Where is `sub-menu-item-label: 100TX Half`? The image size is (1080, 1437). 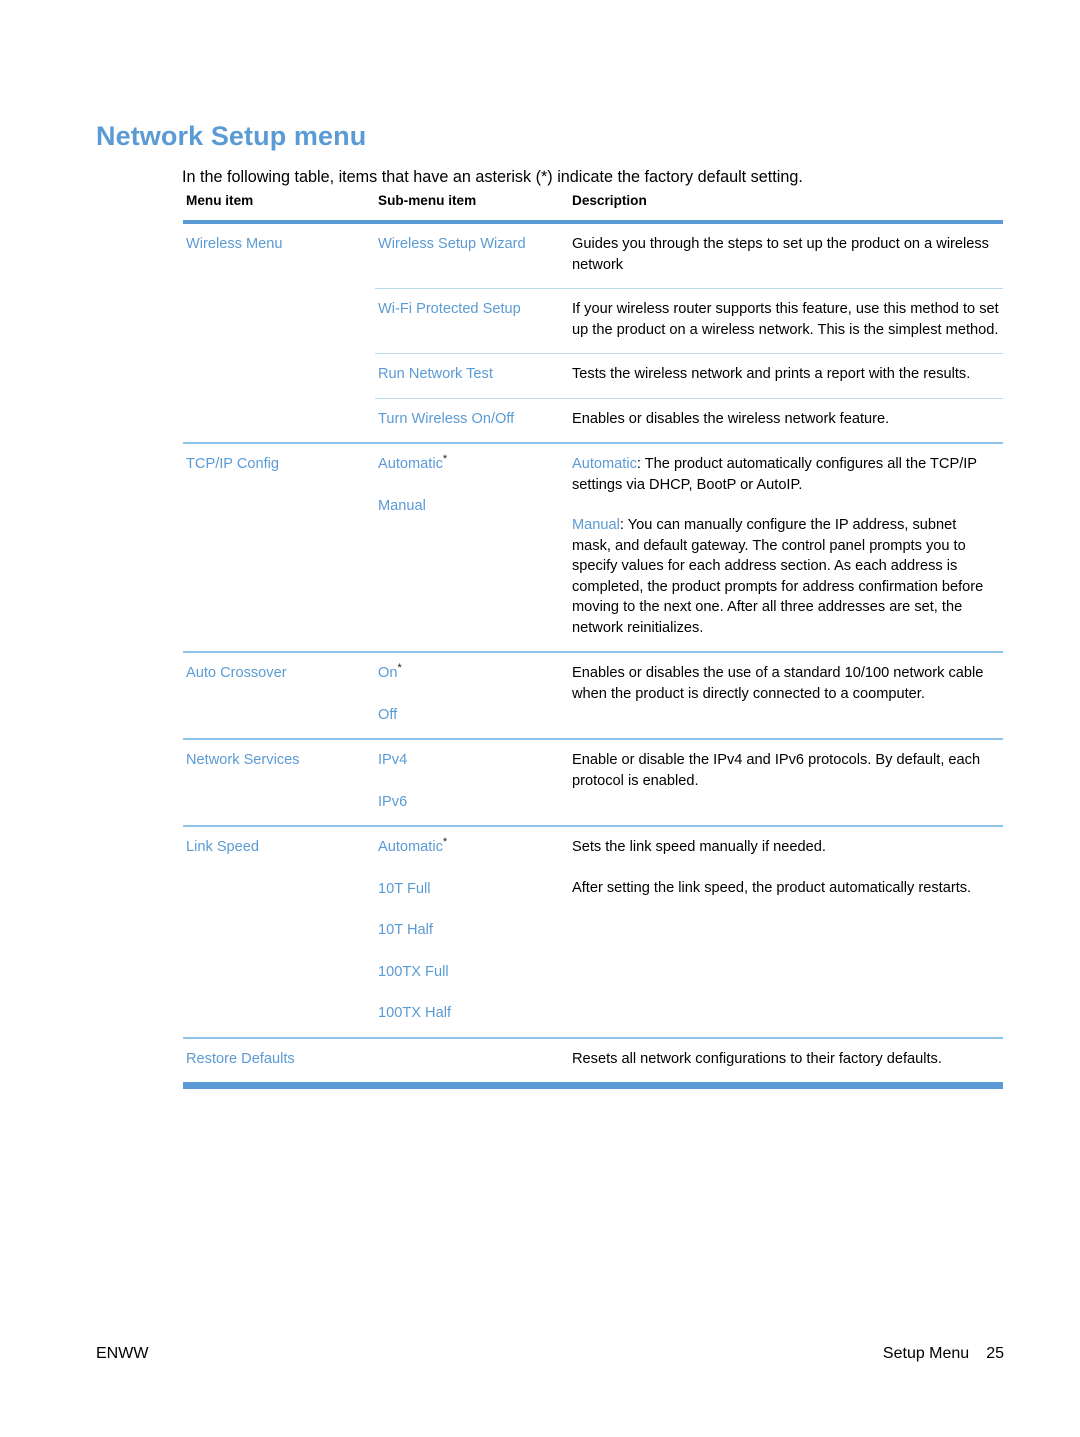 sub-menu-item-label: 100TX Half is located at coordinates (415, 1013).